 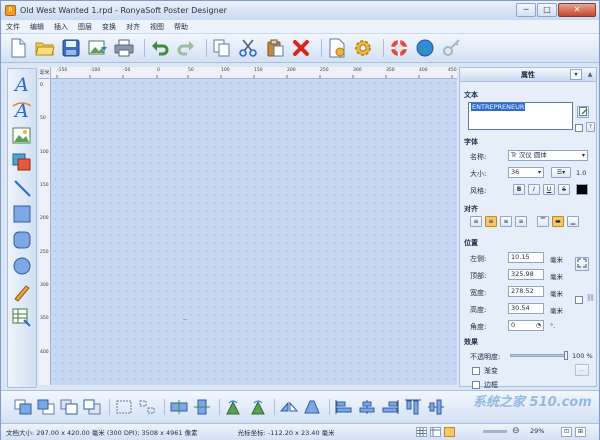 I want to click on export-image-button, so click(x=98, y=48).